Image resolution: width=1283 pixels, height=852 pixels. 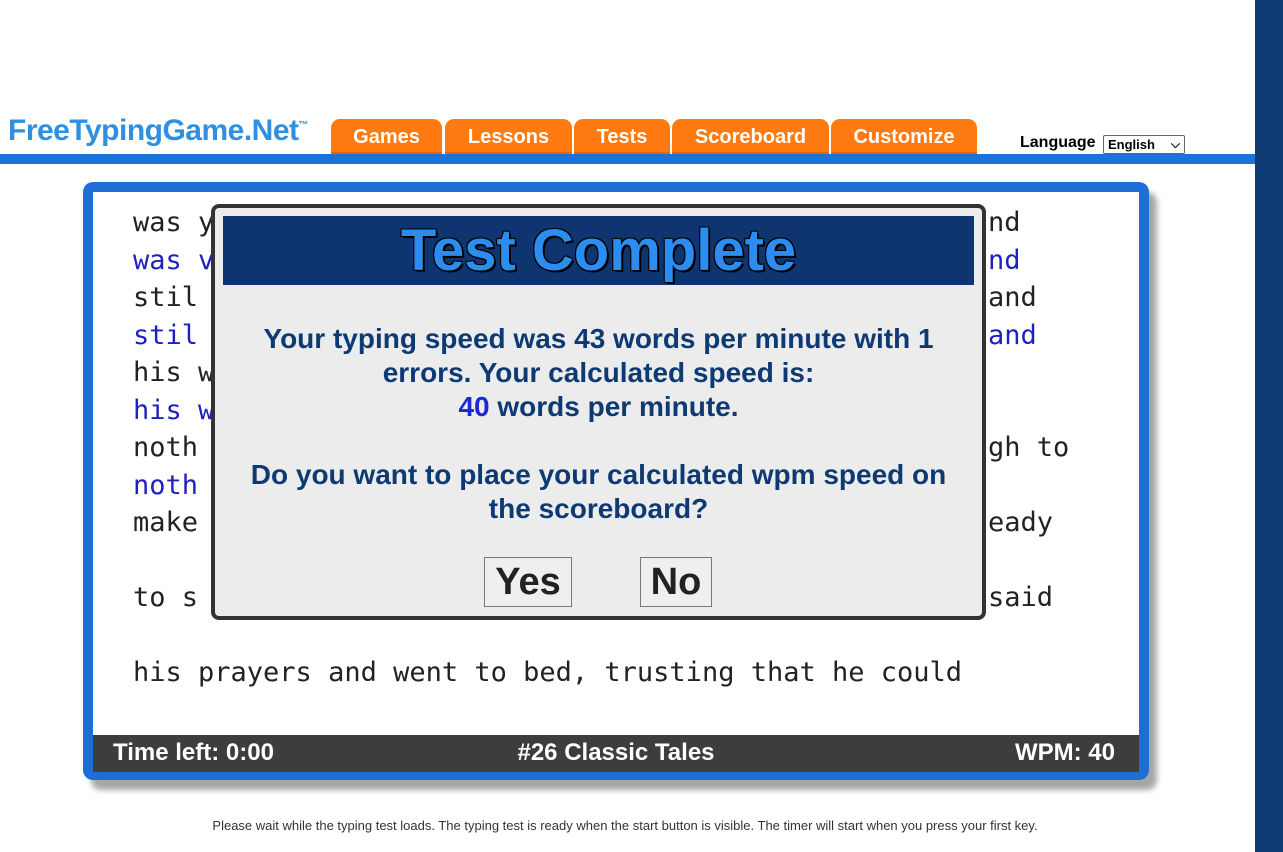 What do you see at coordinates (1269, 426) in the screenshot?
I see `right-sidebar-bar` at bounding box center [1269, 426].